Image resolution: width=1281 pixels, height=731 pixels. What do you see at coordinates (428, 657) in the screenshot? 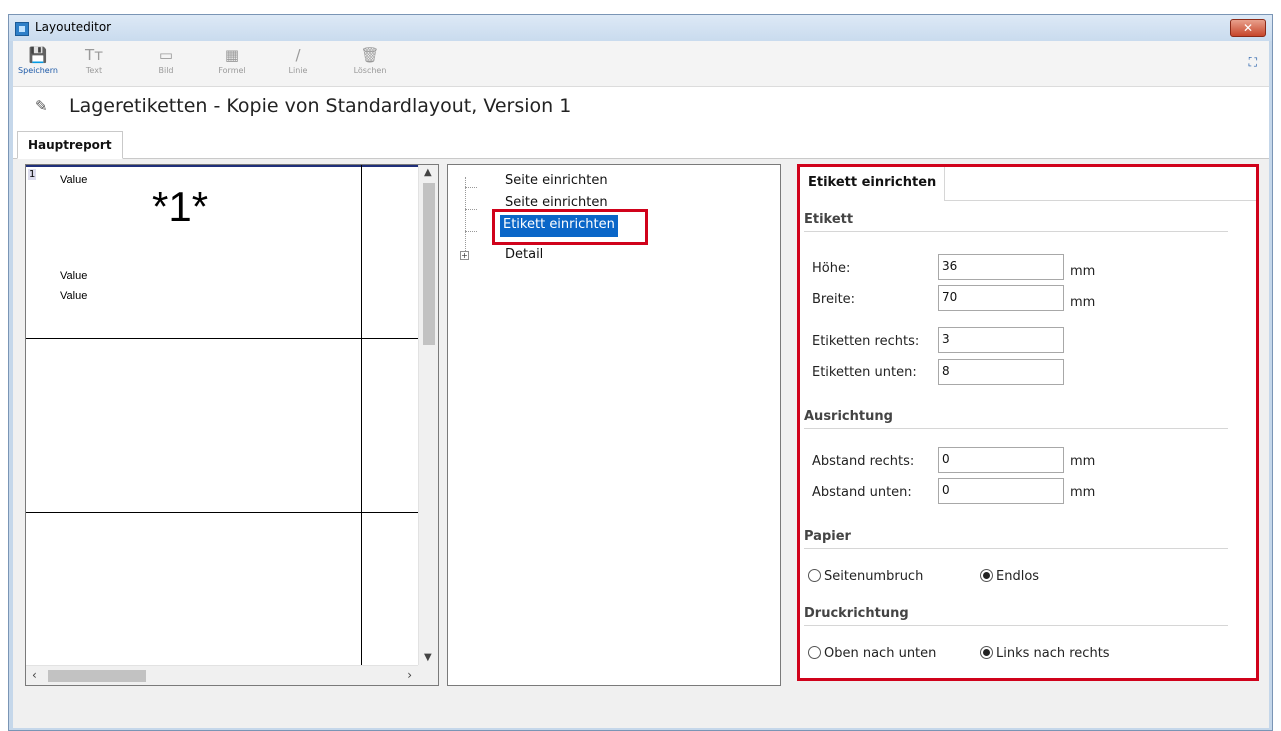
I see `scroll-down-icon: ▼` at bounding box center [428, 657].